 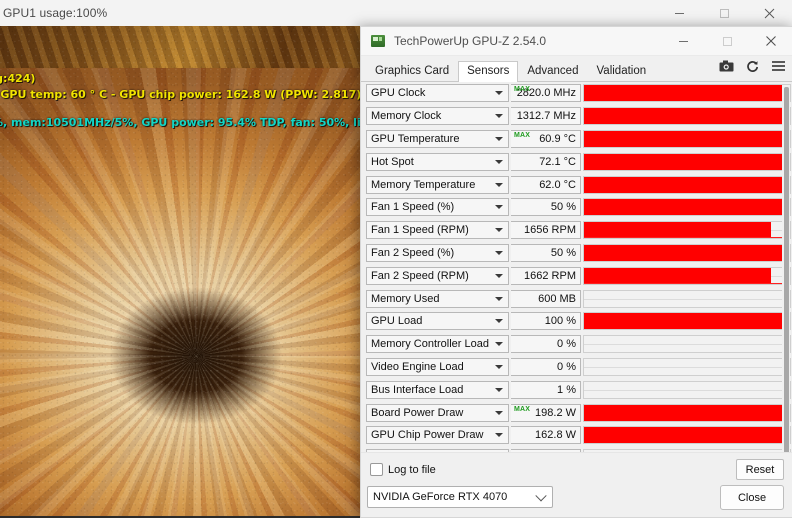 I want to click on sensor-select-13: Bus Interface Load, so click(x=437, y=389).